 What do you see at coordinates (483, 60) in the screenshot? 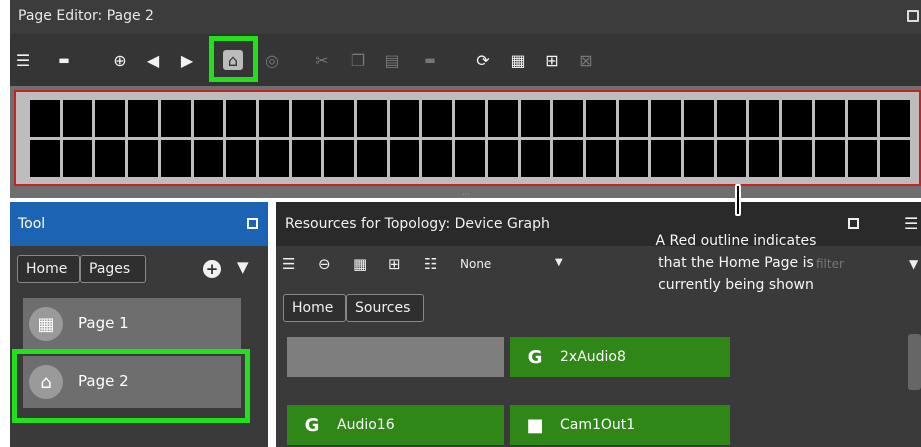
I see `refresh-icon: ⟳` at bounding box center [483, 60].